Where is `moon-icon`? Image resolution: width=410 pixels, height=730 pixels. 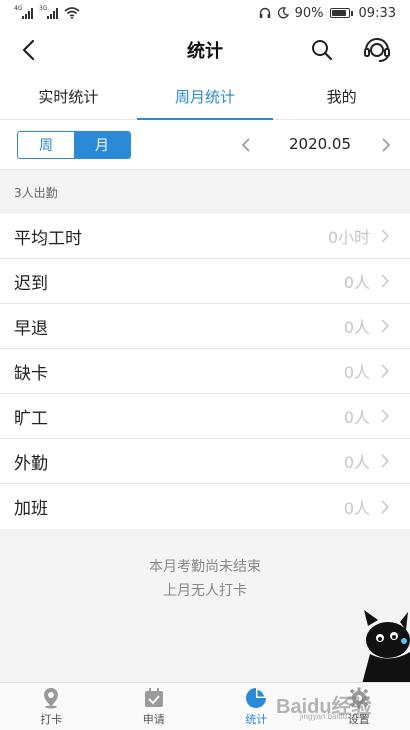 moon-icon is located at coordinates (283, 13).